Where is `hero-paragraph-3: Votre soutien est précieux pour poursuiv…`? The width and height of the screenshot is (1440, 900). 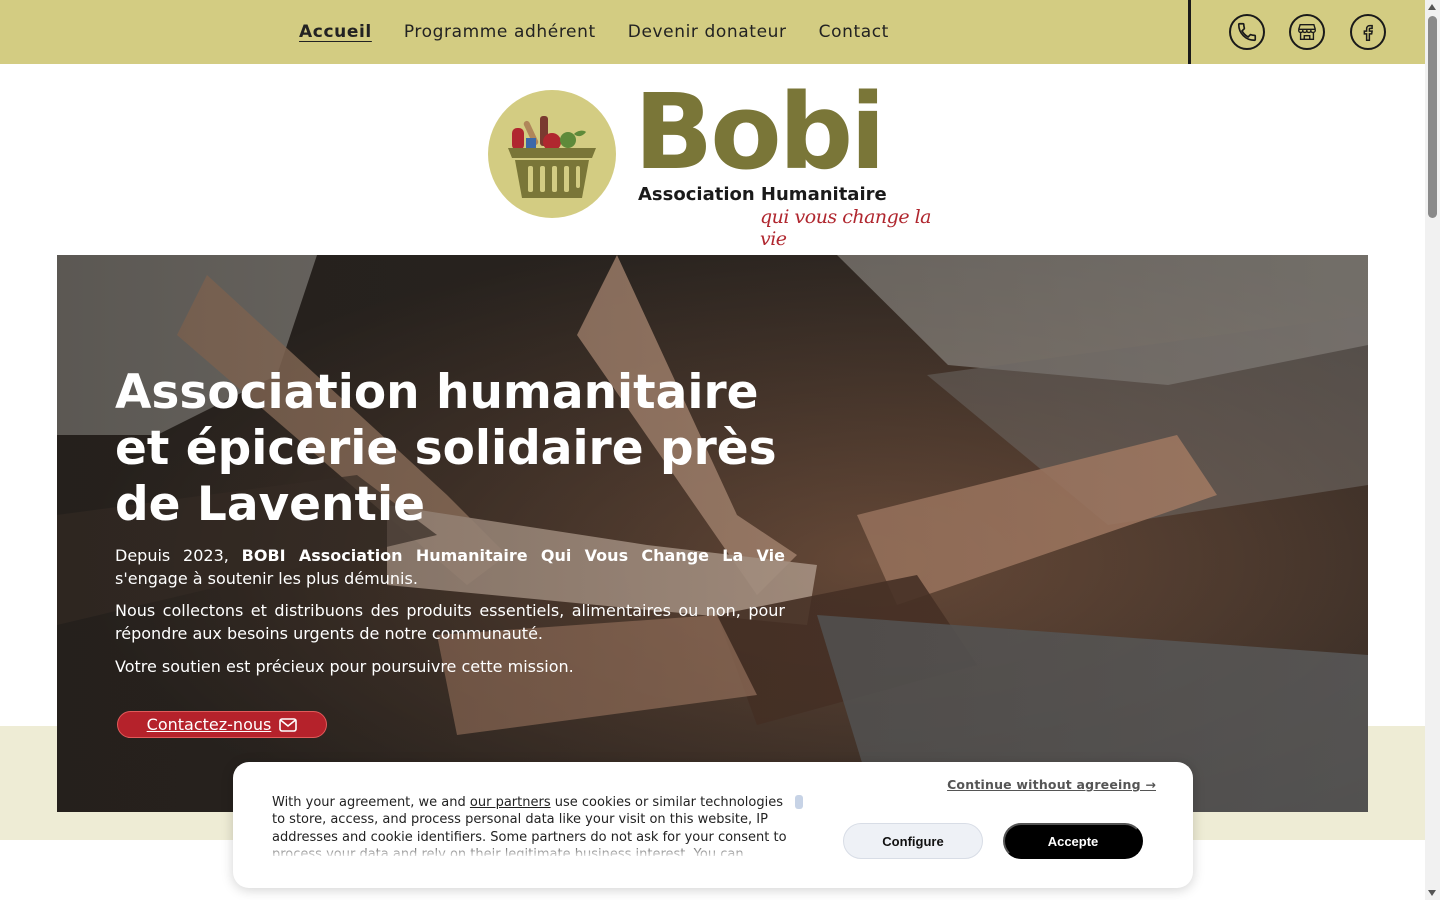 hero-paragraph-3: Votre soutien est précieux pour poursuiv… is located at coordinates (344, 666).